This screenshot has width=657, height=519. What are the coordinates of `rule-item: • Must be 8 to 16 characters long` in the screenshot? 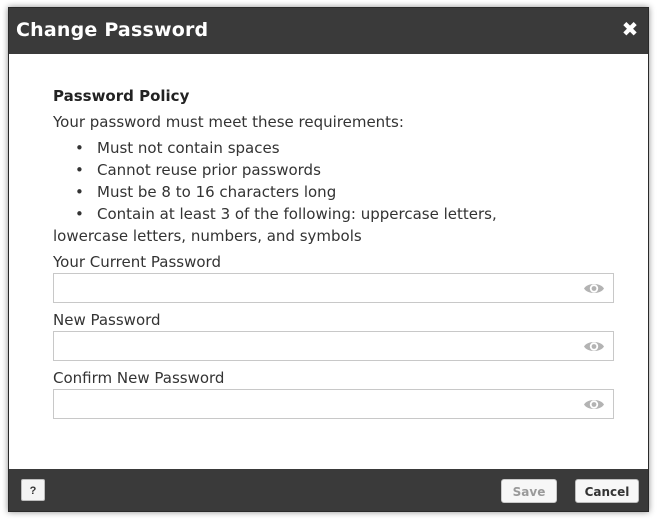 It's located at (334, 192).